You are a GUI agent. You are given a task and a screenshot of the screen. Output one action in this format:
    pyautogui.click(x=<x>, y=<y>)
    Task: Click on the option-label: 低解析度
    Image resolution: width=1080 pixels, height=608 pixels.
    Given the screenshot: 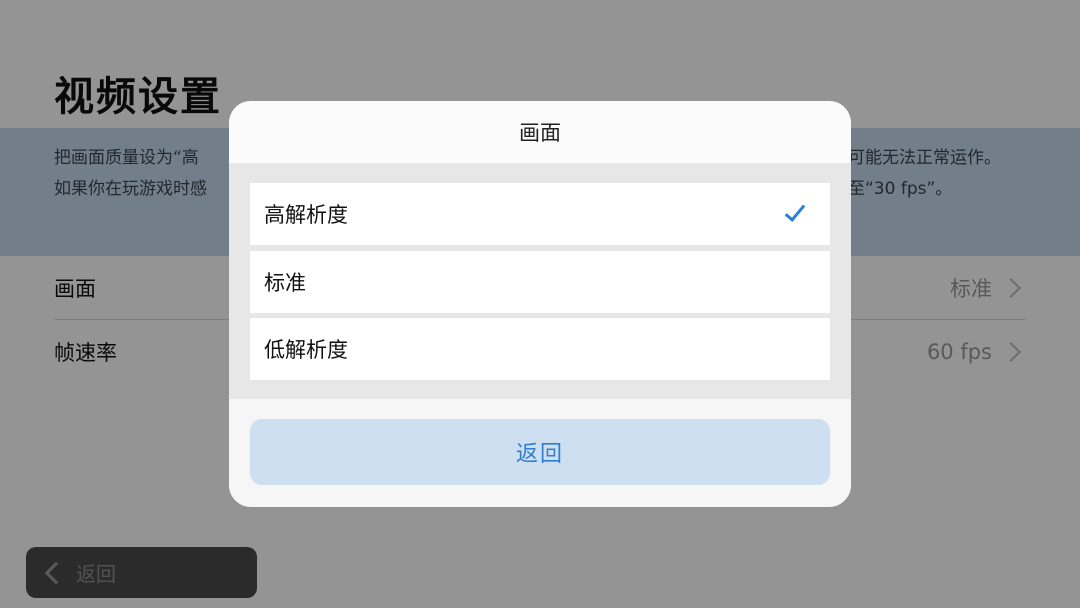 What is the action you would take?
    pyautogui.click(x=306, y=350)
    